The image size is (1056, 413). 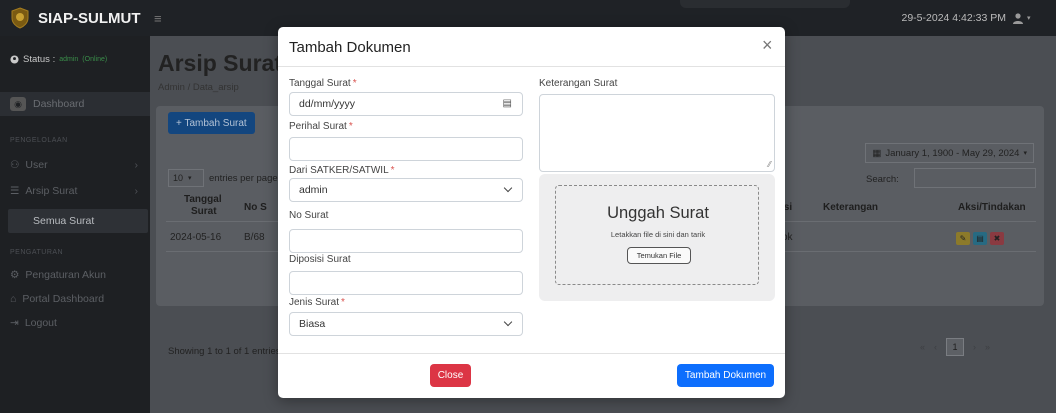 What do you see at coordinates (882, 179) in the screenshot?
I see `search-label: Search:` at bounding box center [882, 179].